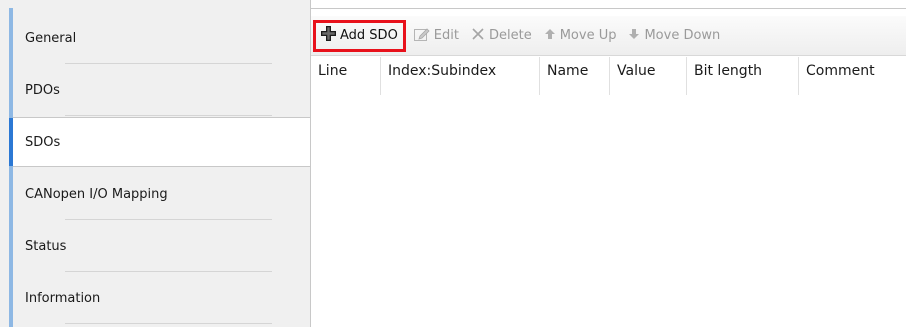 The image size is (906, 327). Describe the element at coordinates (42, 90) in the screenshot. I see `sidebar-item-label: PDOs` at that location.